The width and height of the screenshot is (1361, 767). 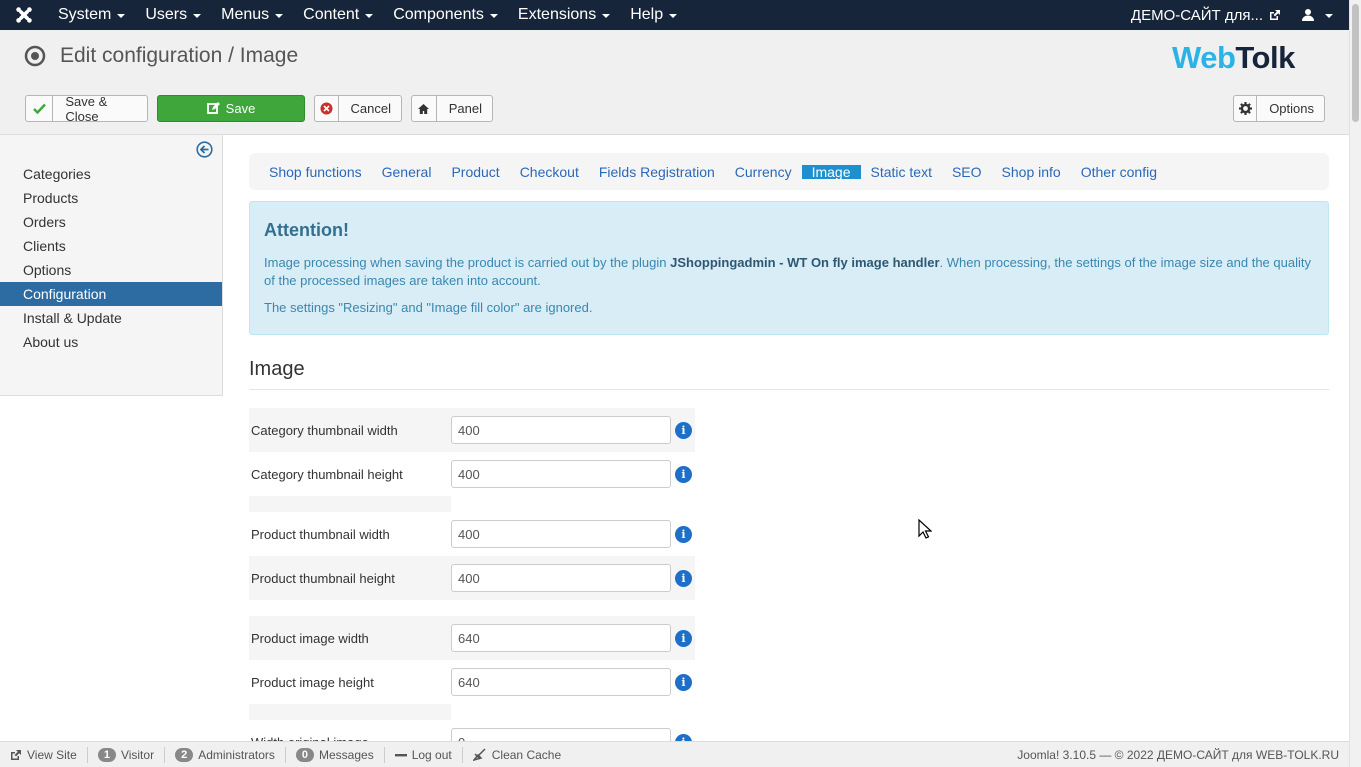 I want to click on field-row: Category thumbnail height i, so click(x=472, y=474).